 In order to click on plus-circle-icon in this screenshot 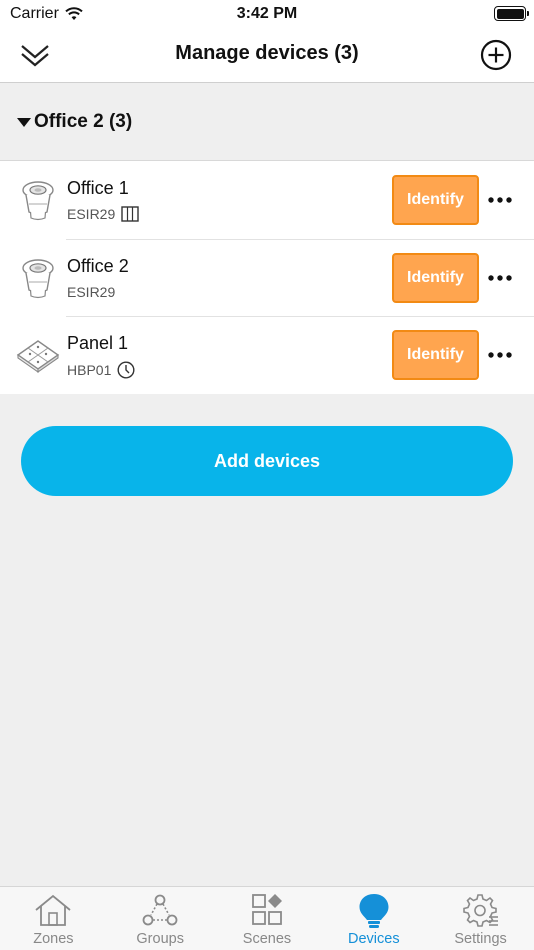, I will do `click(496, 55)`.